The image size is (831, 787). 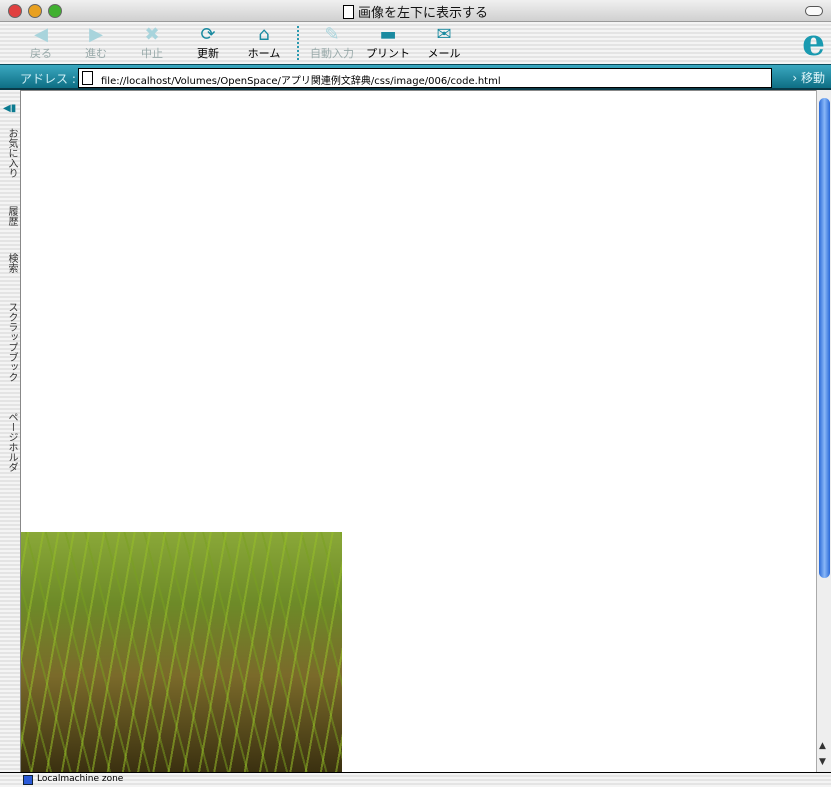 I want to click on ie-logo-icon: e, so click(x=813, y=43).